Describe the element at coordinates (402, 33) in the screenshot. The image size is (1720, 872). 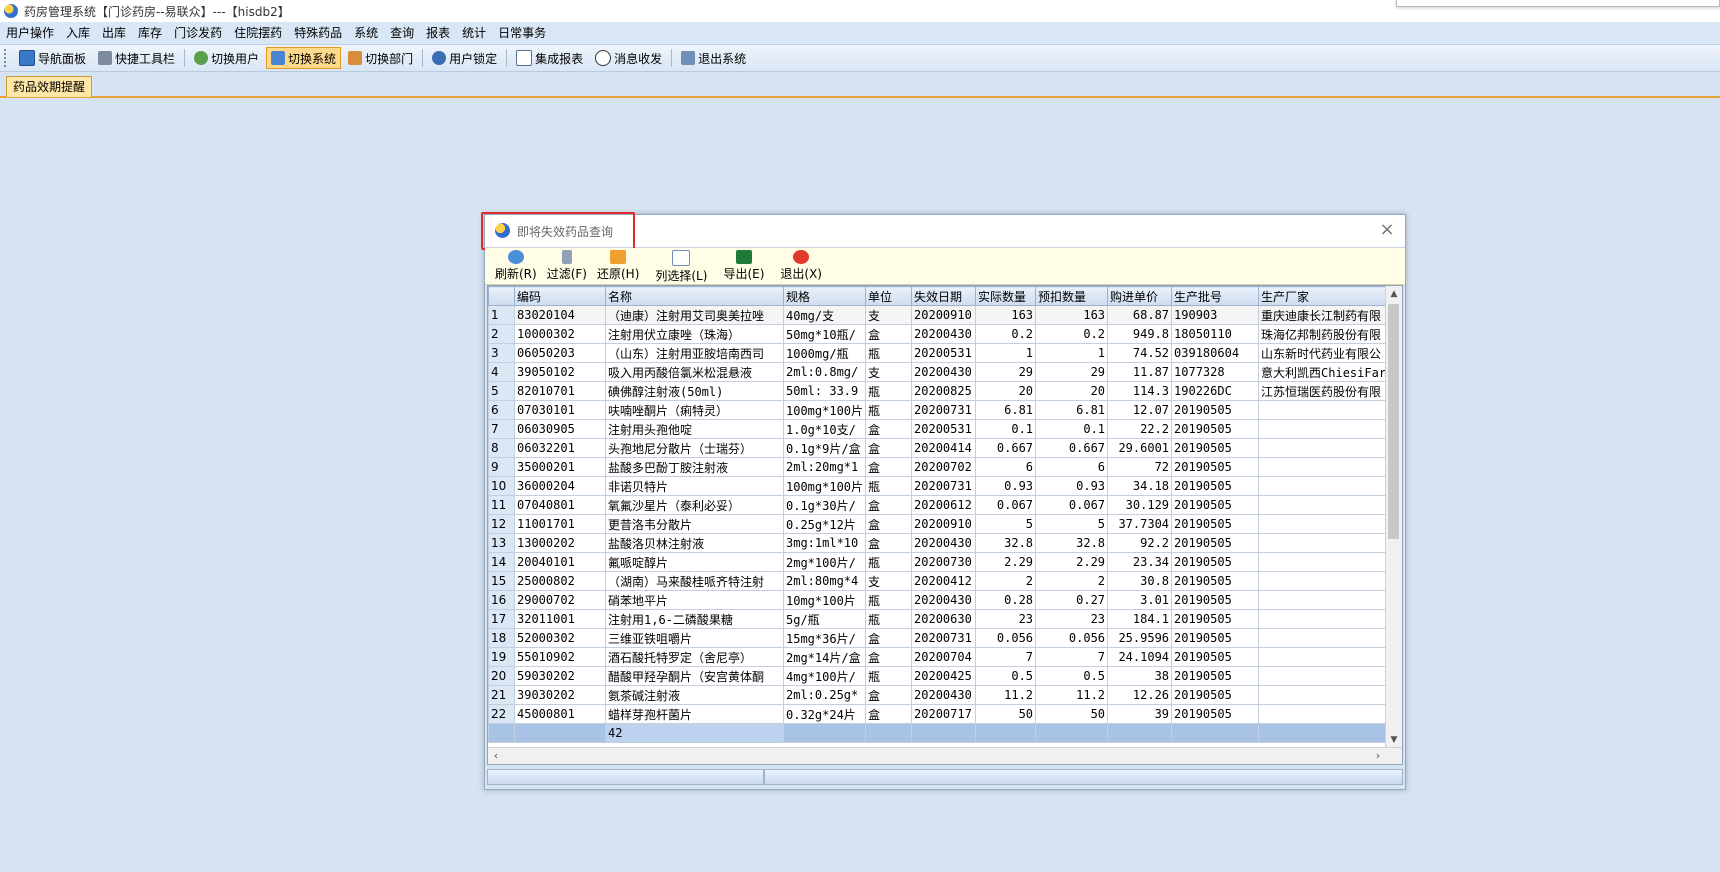
I see `menu-item: 查询` at that location.